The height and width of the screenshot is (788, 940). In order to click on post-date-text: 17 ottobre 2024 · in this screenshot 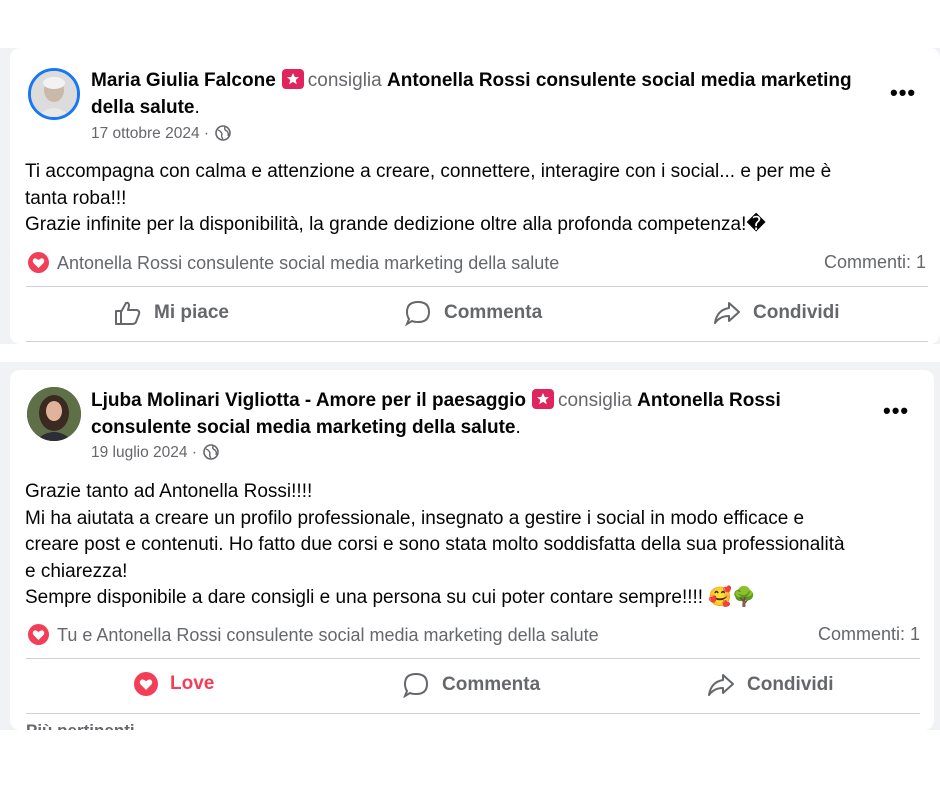, I will do `click(150, 133)`.